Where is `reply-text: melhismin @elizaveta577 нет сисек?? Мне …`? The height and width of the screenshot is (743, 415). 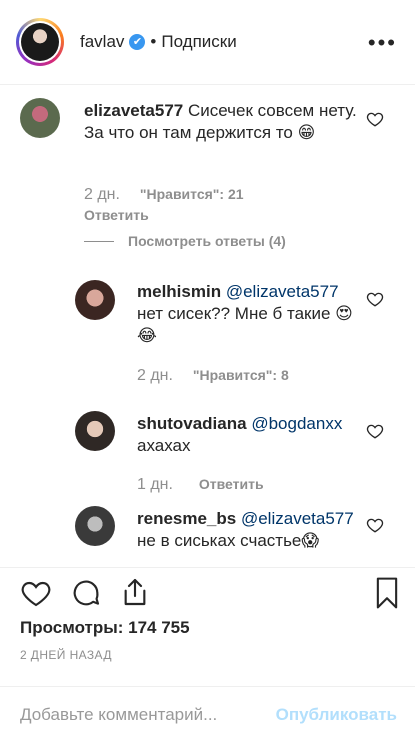 reply-text: melhismin @elizaveta577 нет сисек?? Мне … is located at coordinates (249, 314).